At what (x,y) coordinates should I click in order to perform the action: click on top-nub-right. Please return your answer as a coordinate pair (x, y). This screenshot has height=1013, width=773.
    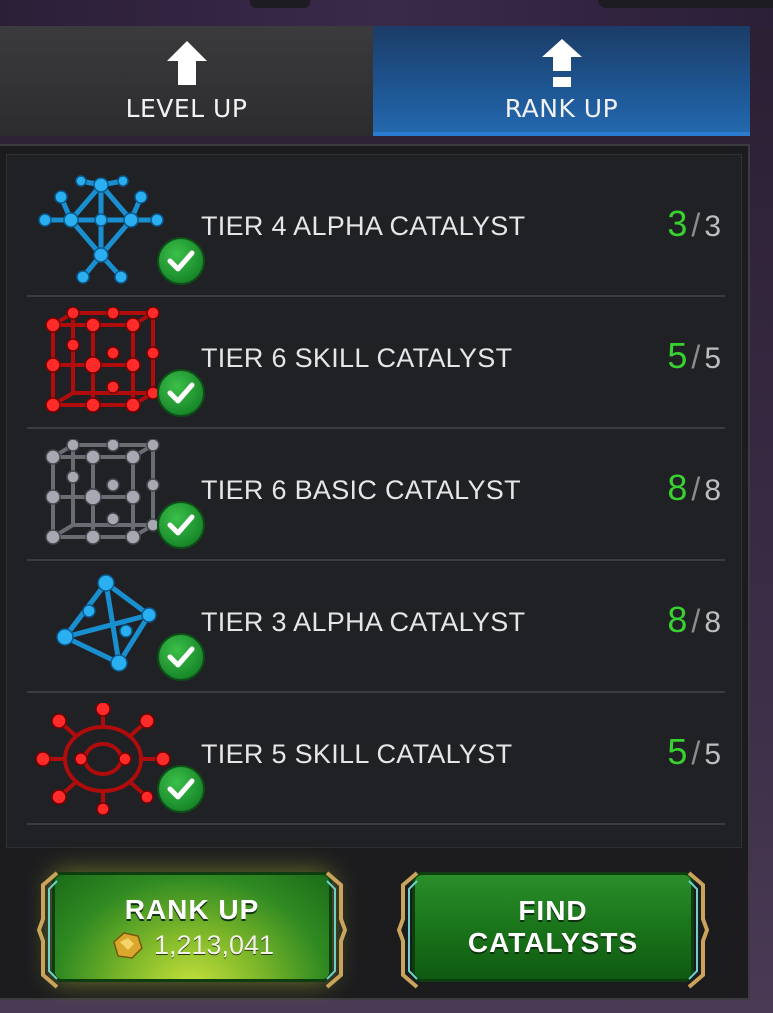
    Looking at the image, I should click on (685, 4).